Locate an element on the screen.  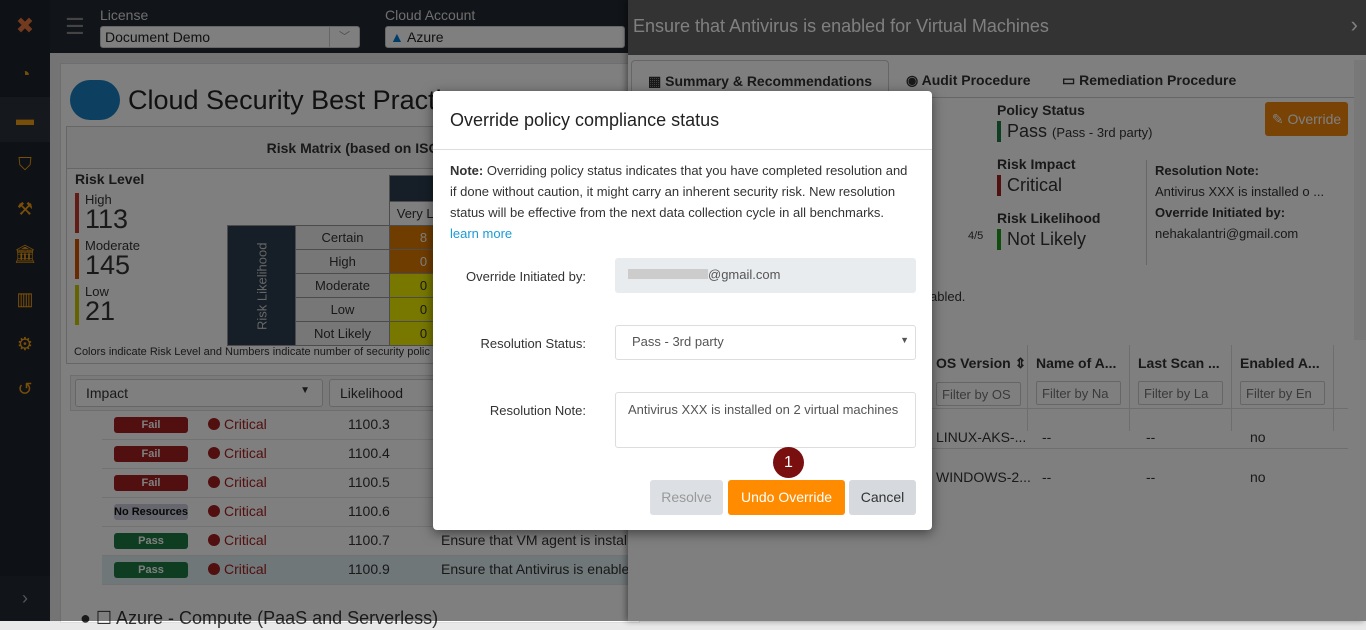
learn-more-link: learn more is located at coordinates (481, 233).